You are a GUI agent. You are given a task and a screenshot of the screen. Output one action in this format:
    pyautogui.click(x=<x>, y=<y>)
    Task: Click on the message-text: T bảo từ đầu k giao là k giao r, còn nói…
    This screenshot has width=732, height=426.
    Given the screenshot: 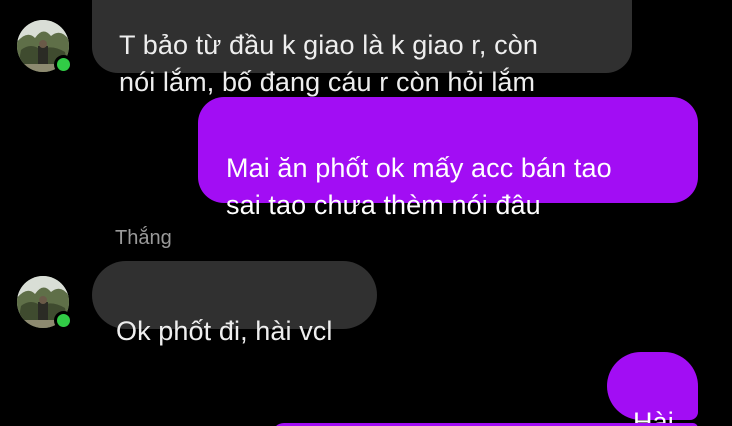 What is the action you would take?
    pyautogui.click(x=328, y=63)
    